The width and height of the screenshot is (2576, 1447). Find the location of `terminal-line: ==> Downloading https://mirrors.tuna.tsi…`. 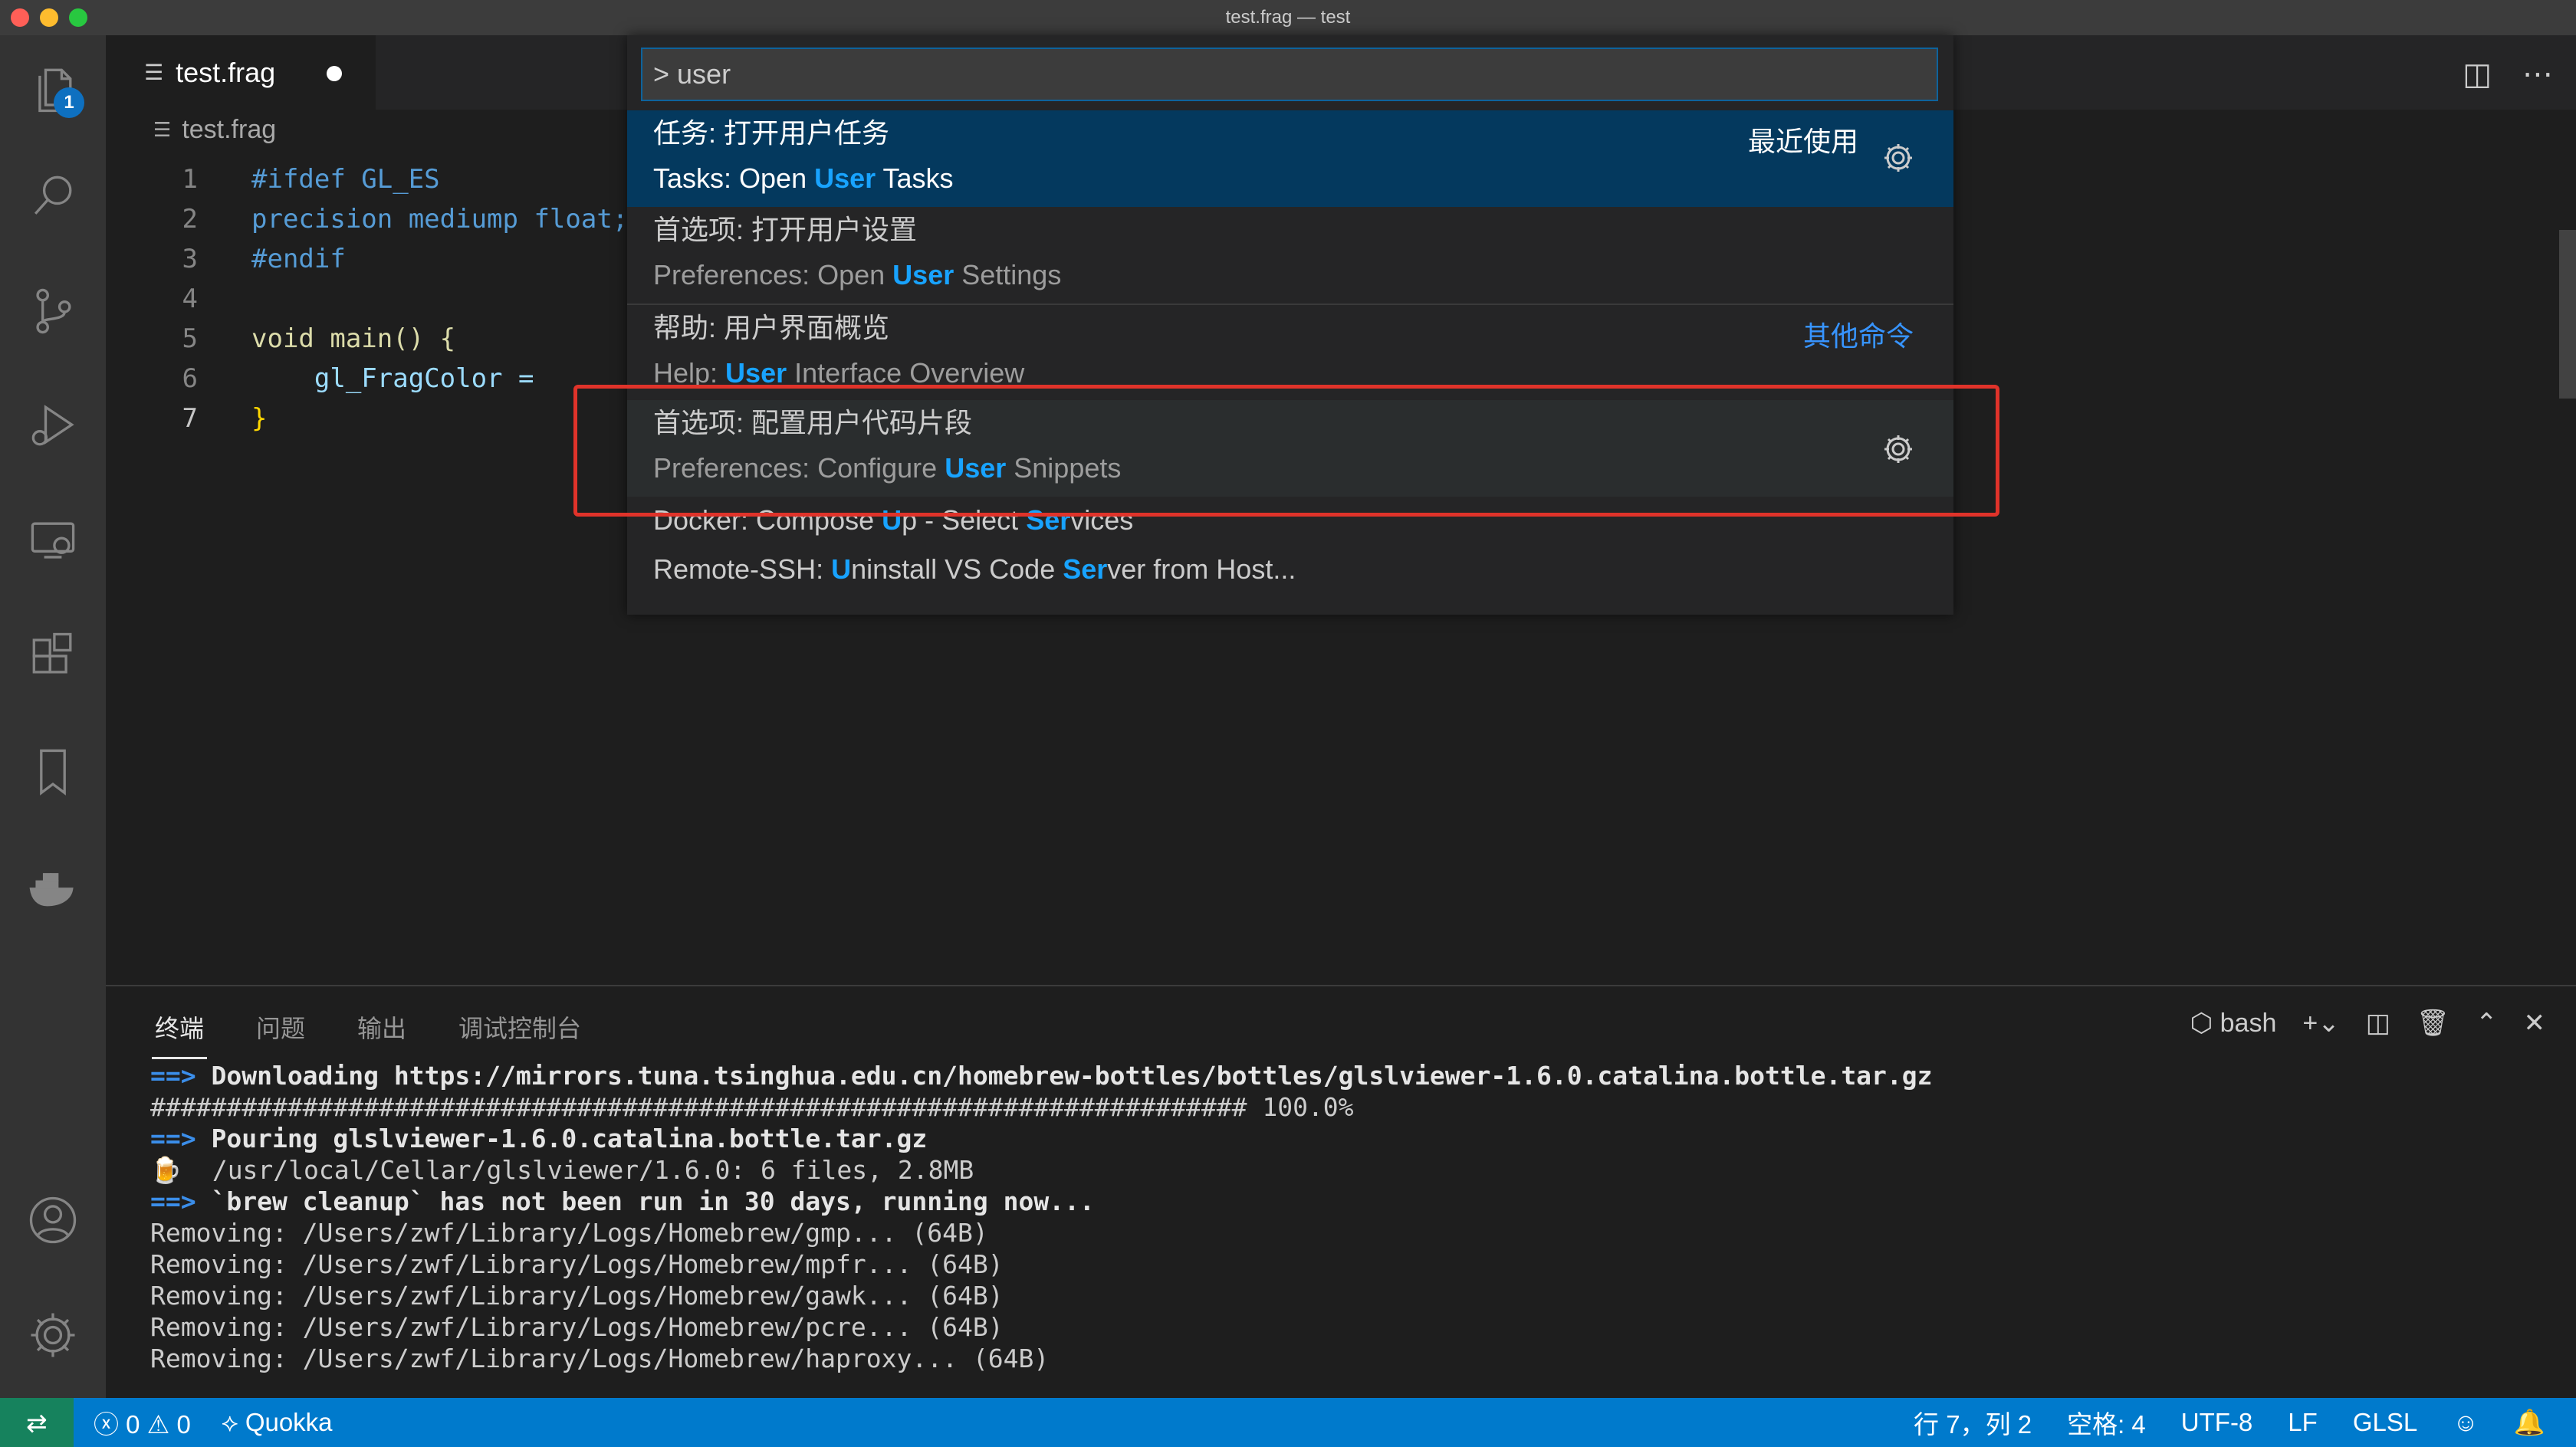

terminal-line: ==> Downloading https://mirrors.tuna.tsi… is located at coordinates (1041, 1076).